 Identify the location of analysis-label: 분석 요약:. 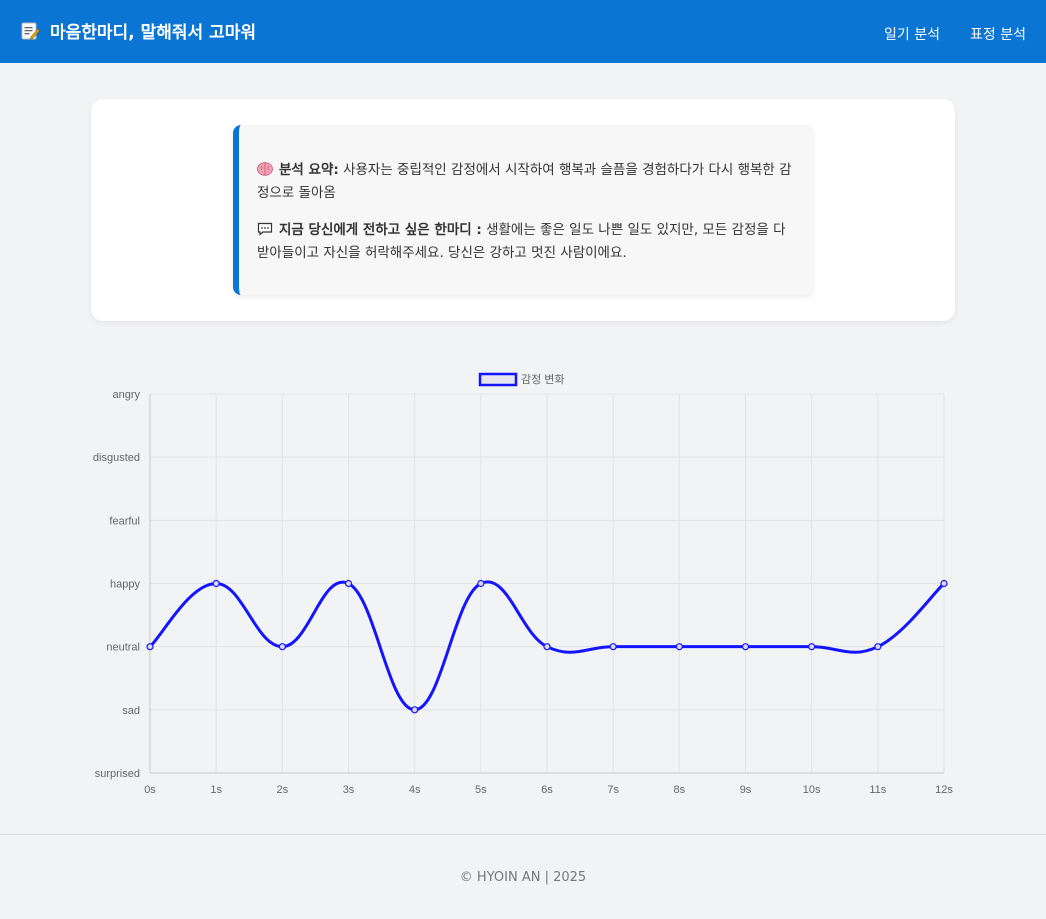
(309, 170).